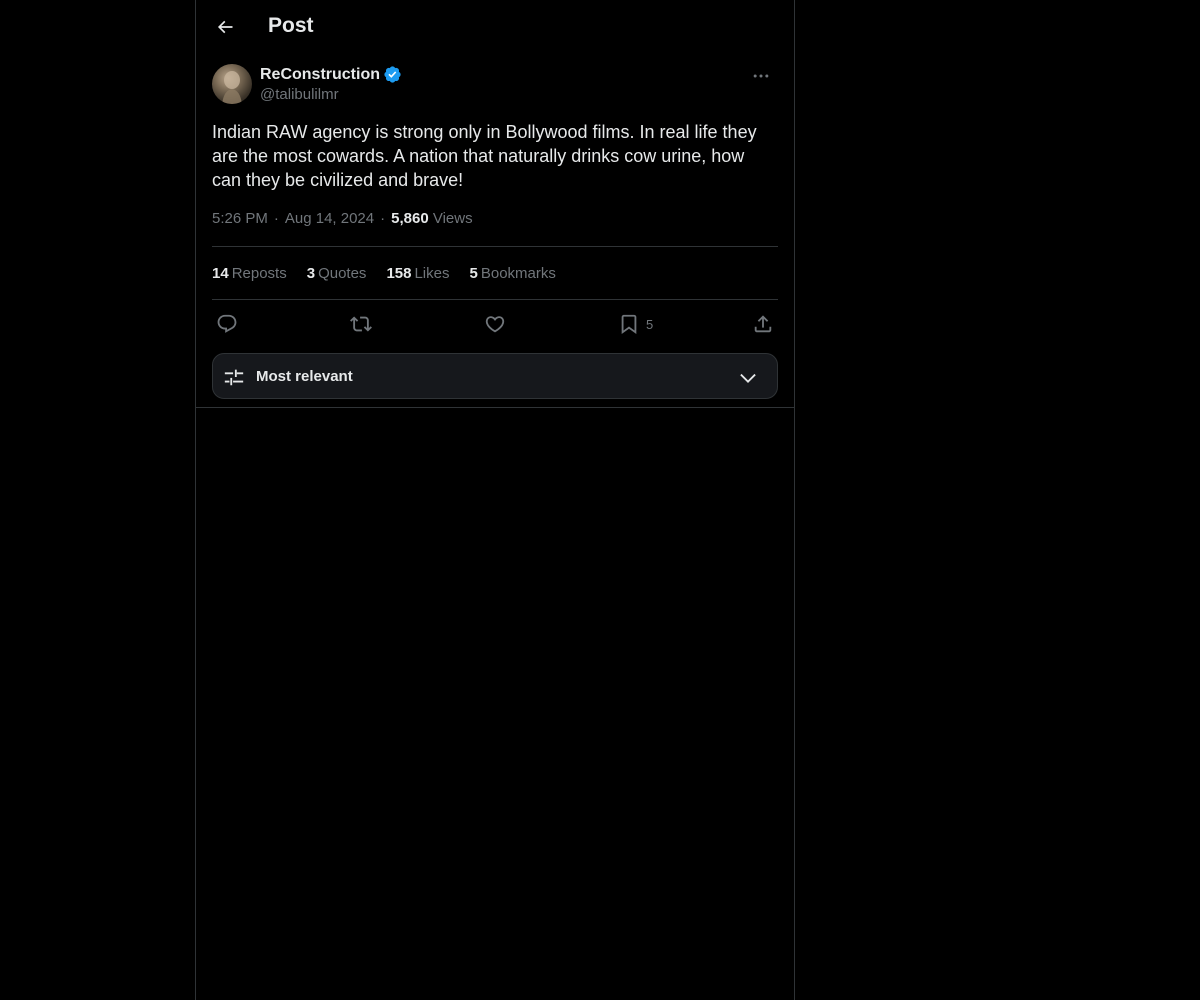 Image resolution: width=1200 pixels, height=1000 pixels. Describe the element at coordinates (629, 324) in the screenshot. I see `bookmark-icon` at that location.